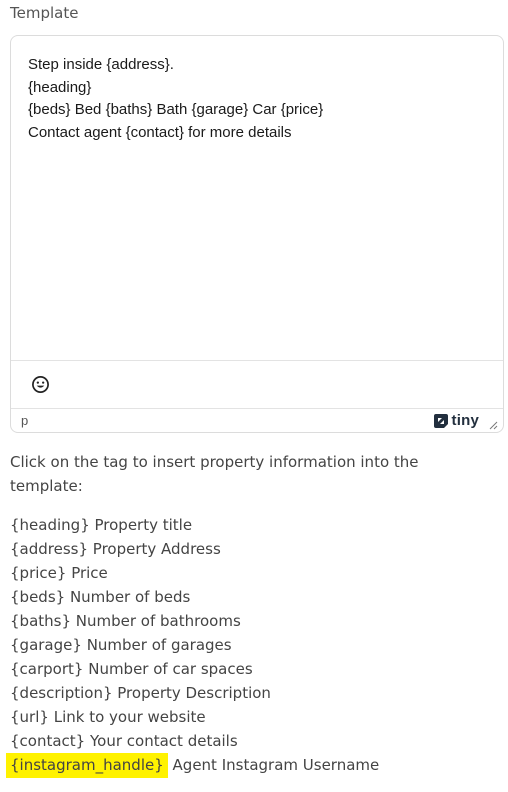  I want to click on list-item: {garage} Number of garages, so click(194, 645).